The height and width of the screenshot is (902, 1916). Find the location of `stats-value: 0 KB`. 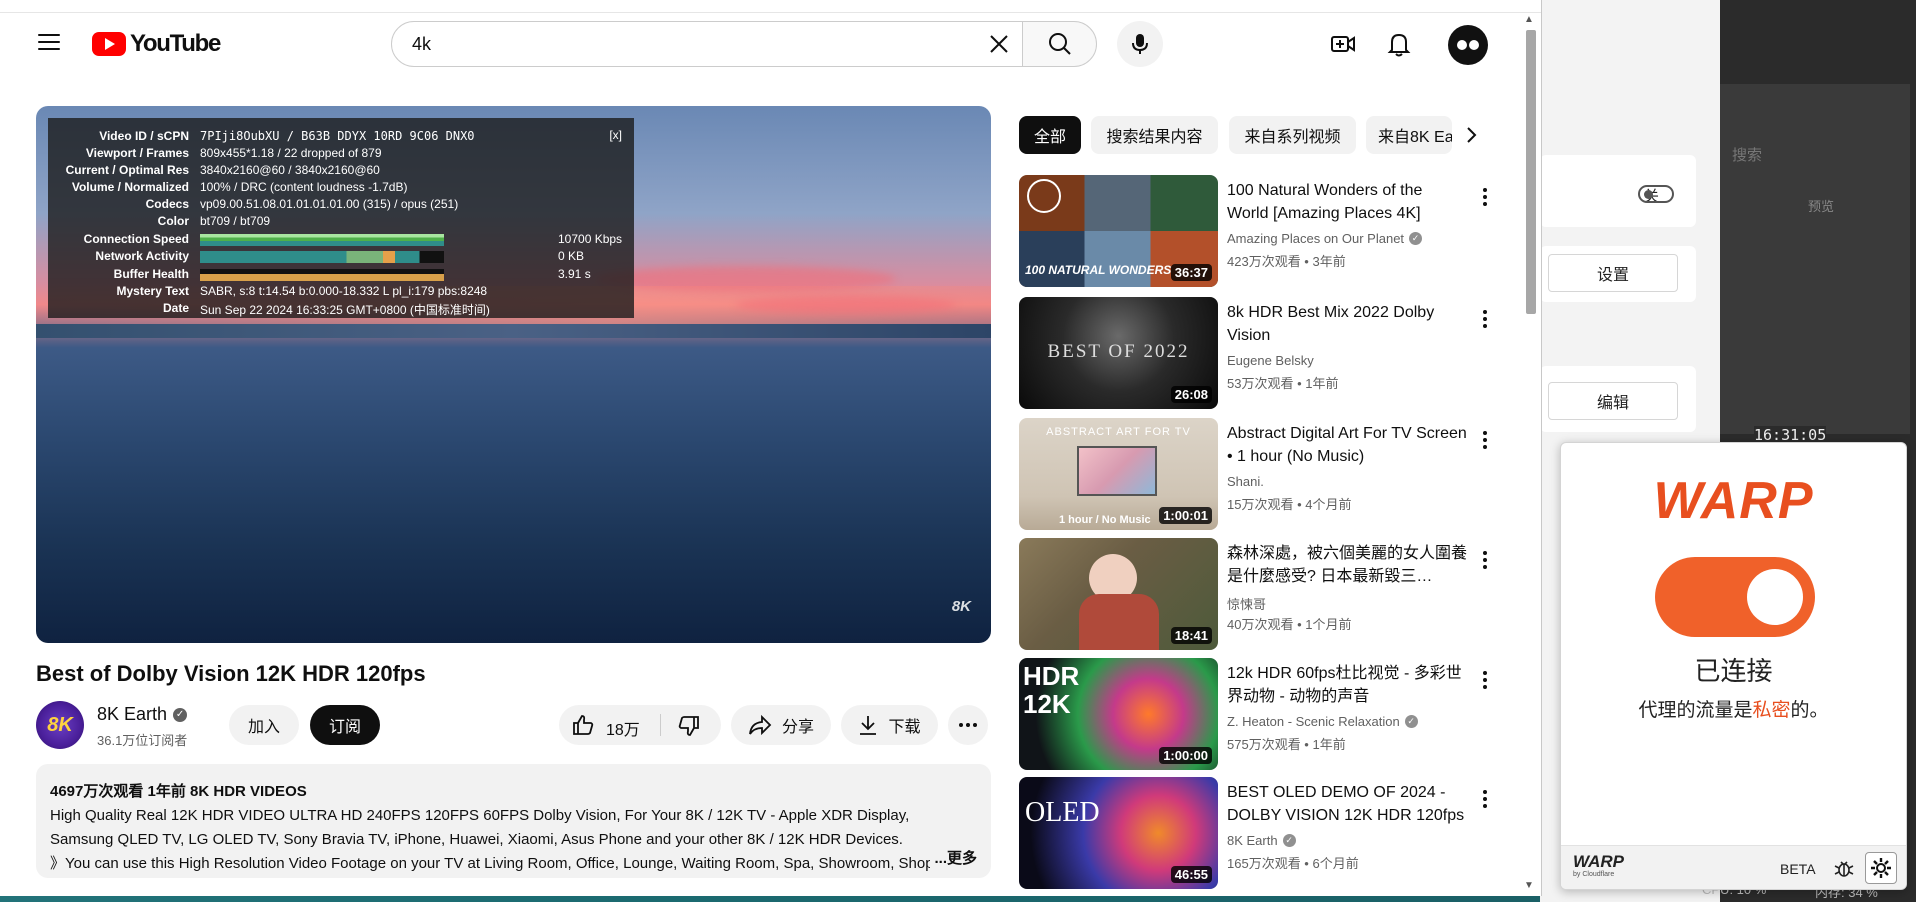

stats-value: 0 KB is located at coordinates (571, 256).